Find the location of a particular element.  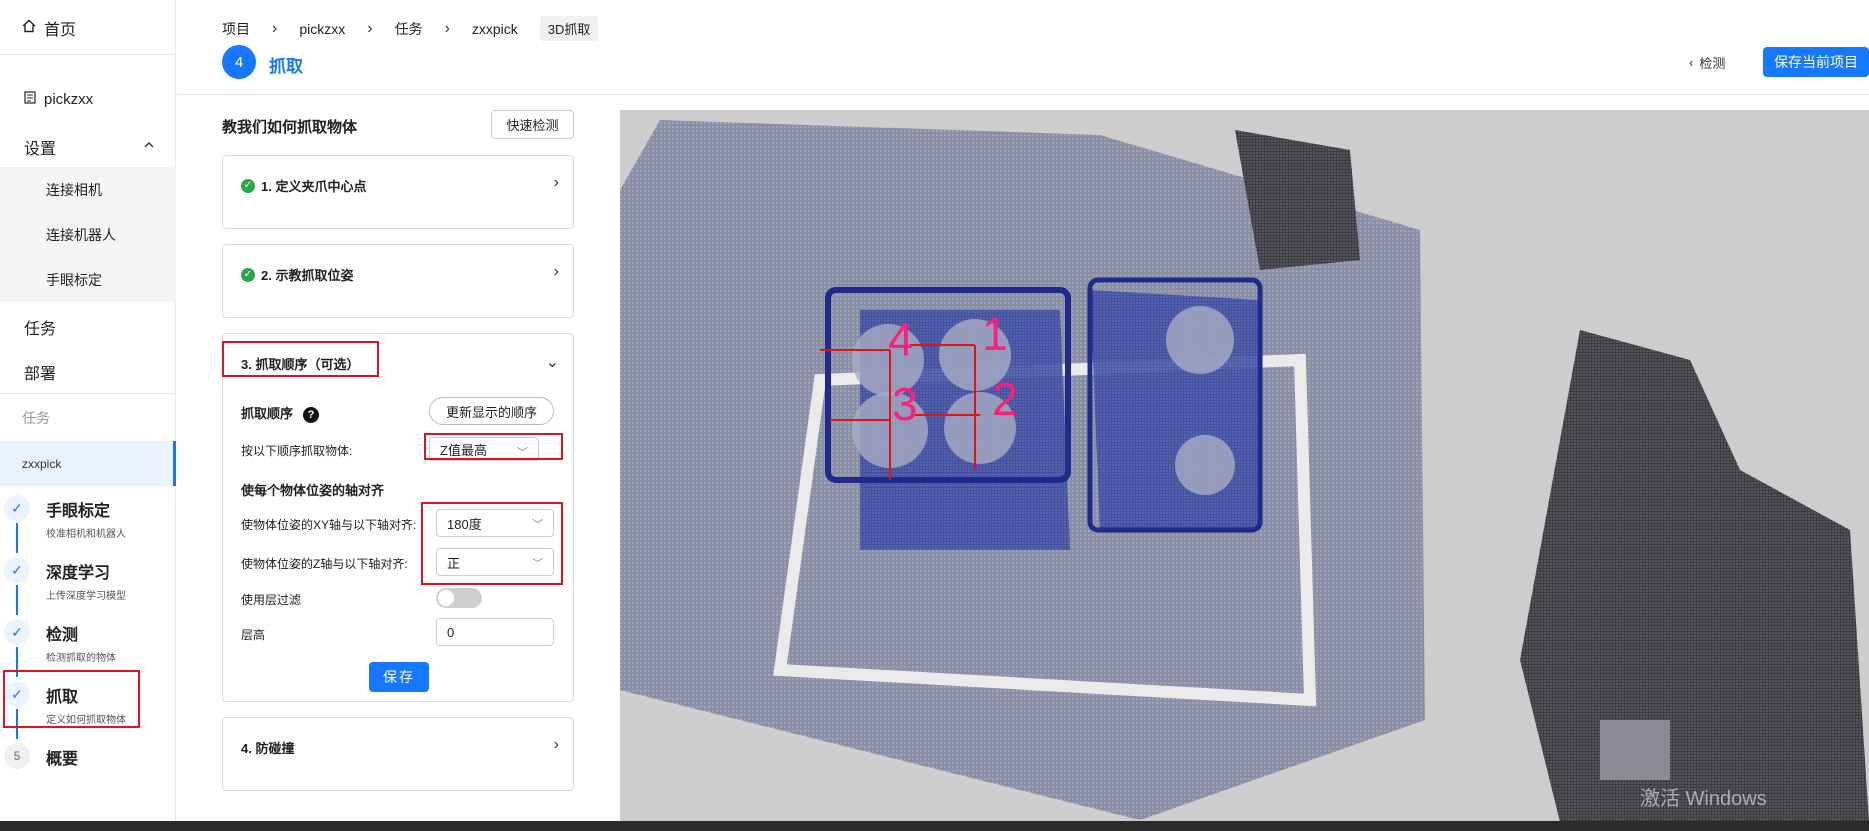

sidebar-item-settings: 设置 is located at coordinates (40, 147).